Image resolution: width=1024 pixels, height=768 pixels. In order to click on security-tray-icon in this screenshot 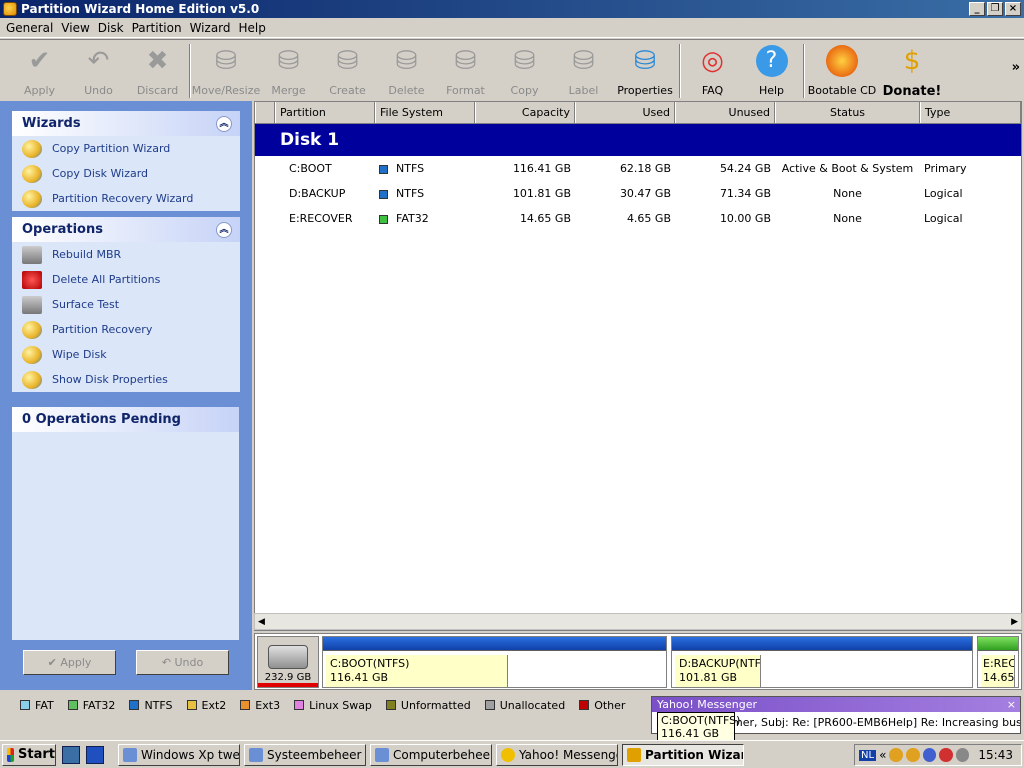, I will do `click(946, 755)`.